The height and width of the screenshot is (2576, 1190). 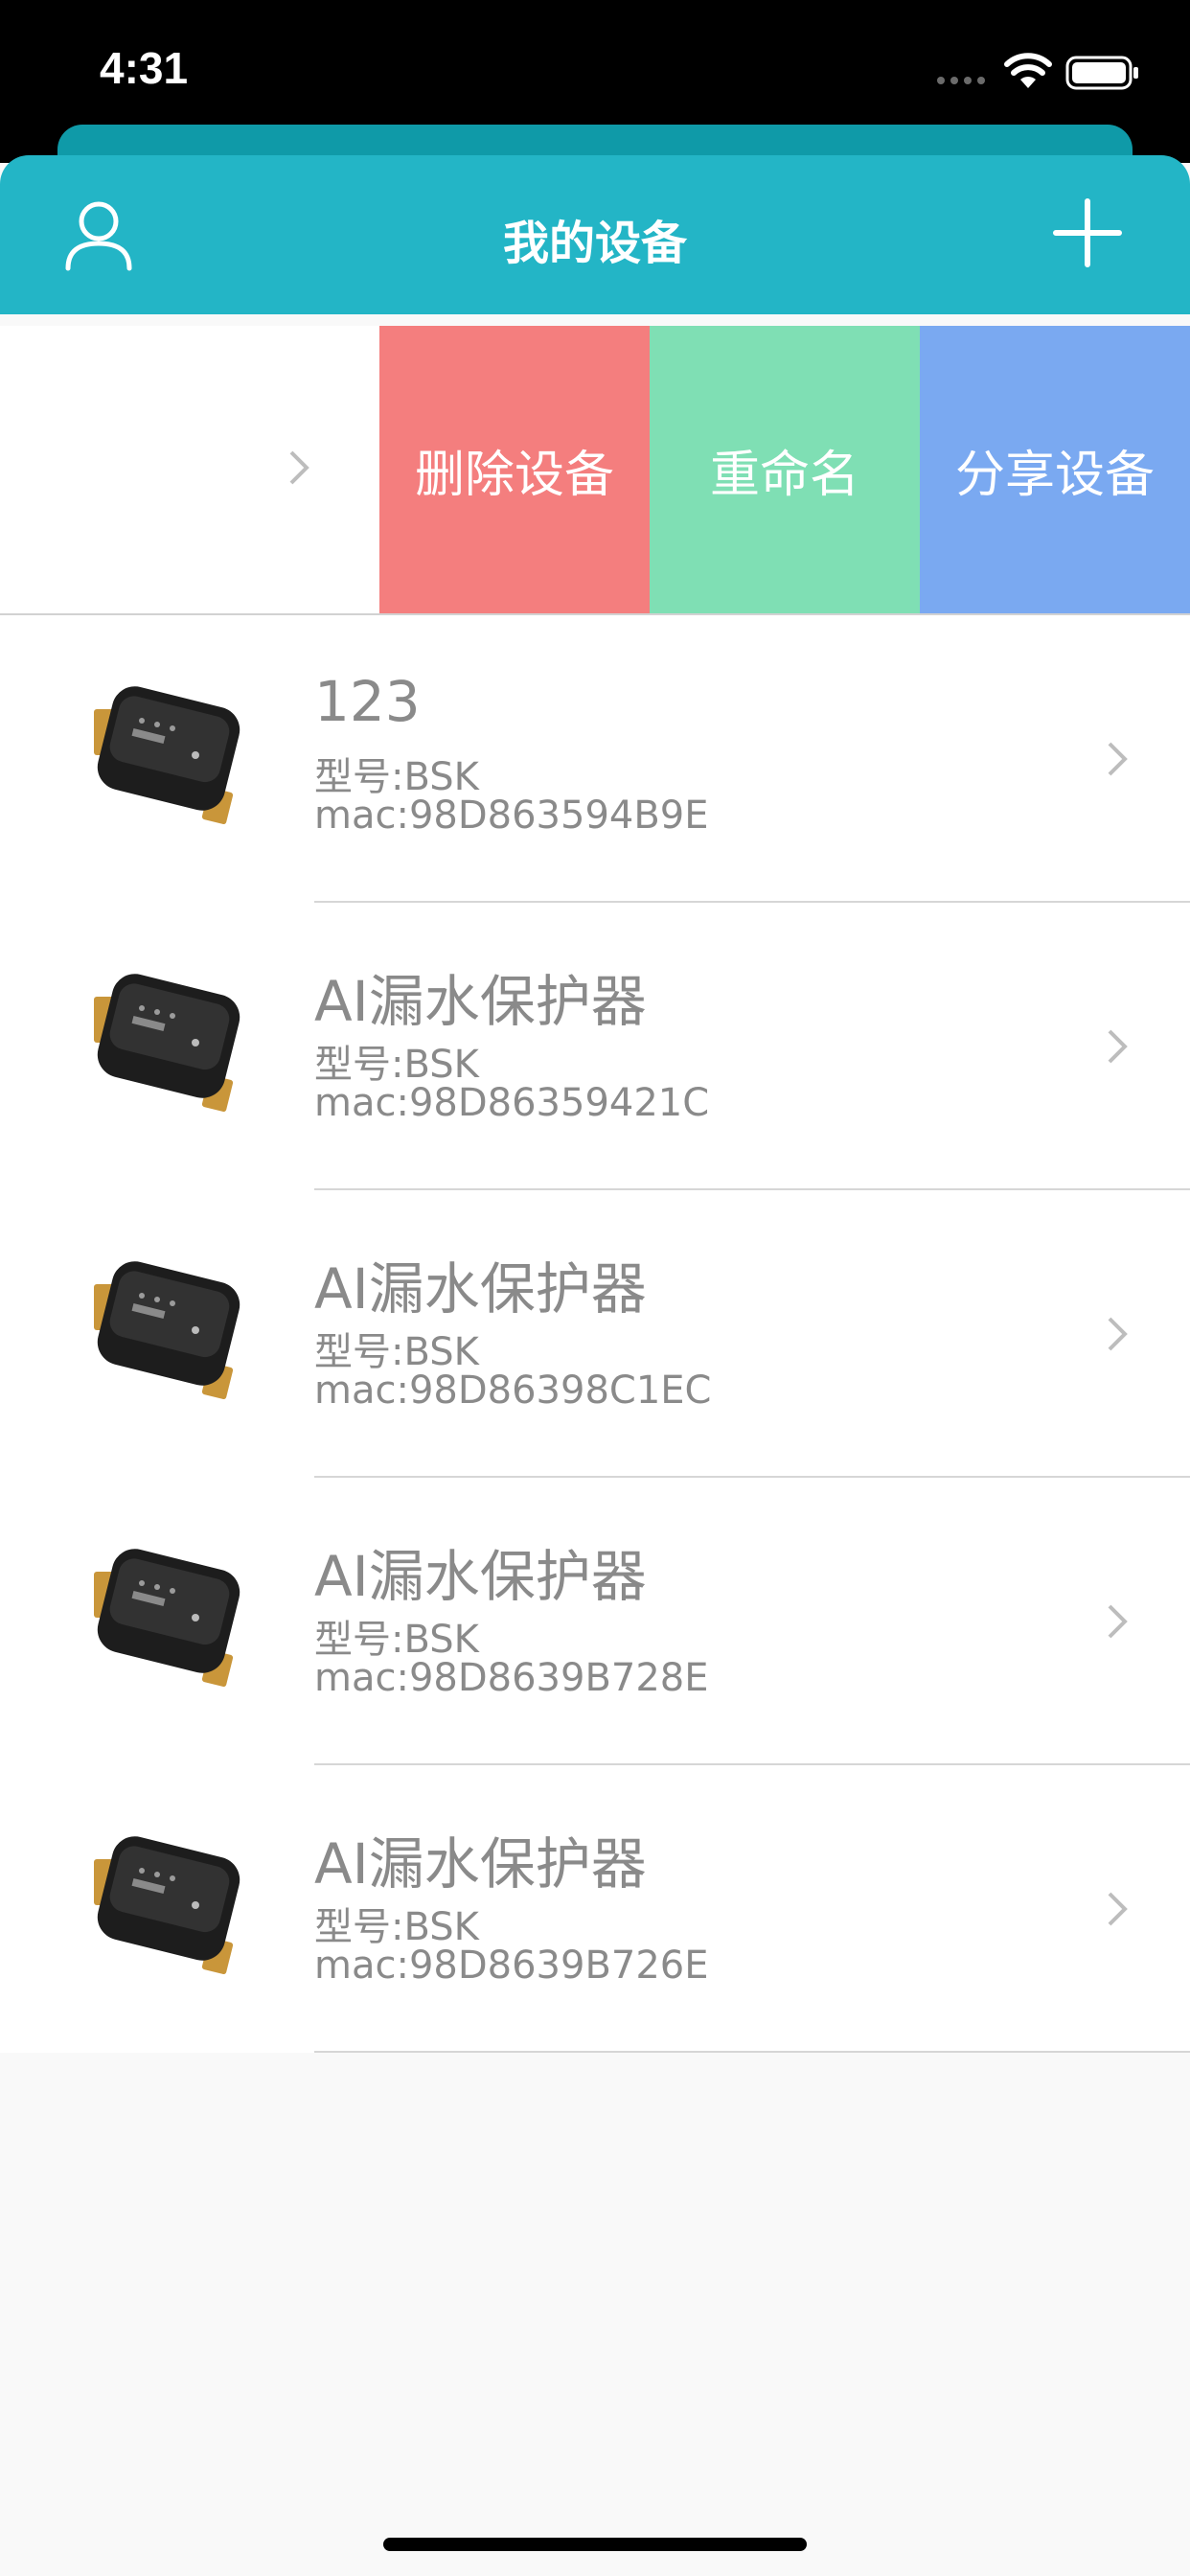 I want to click on device-mac: mac:98D86359421C, so click(x=512, y=1103).